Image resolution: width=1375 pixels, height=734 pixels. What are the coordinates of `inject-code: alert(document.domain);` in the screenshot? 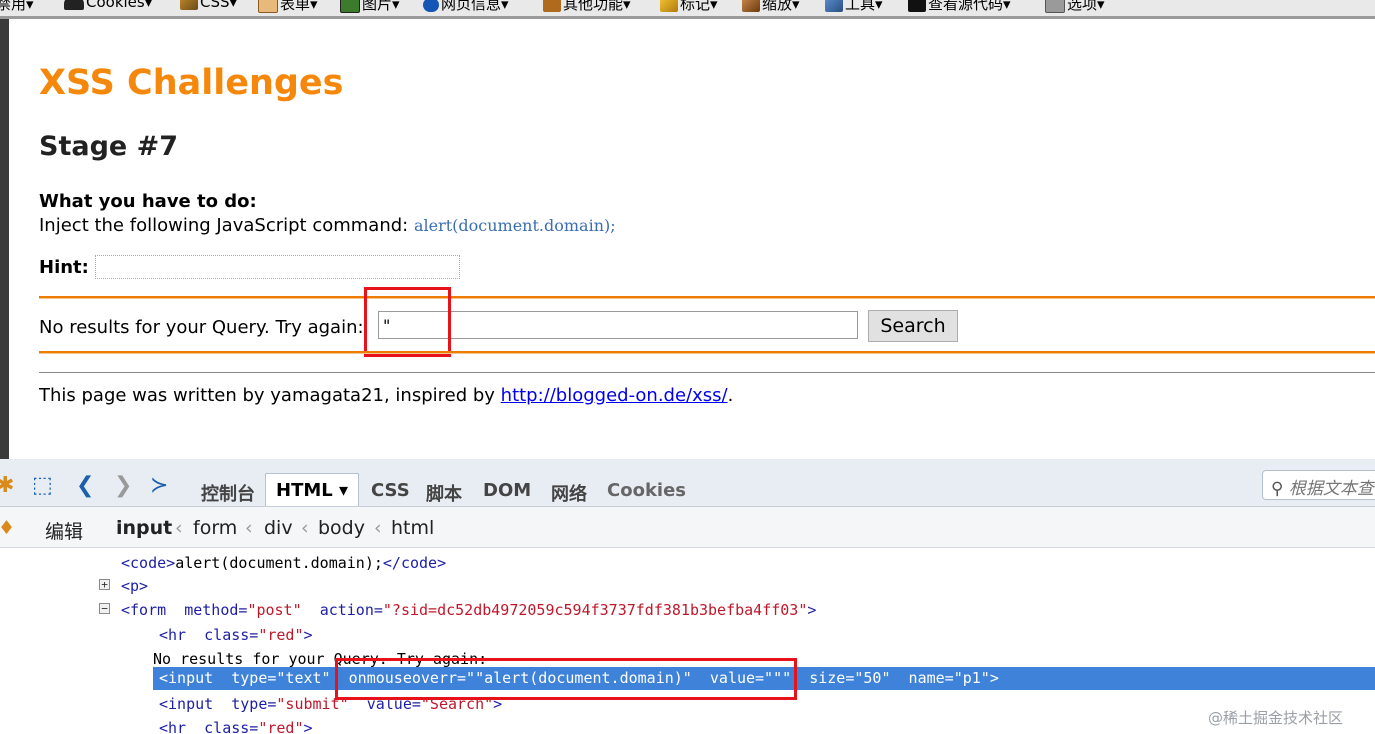 It's located at (514, 225).